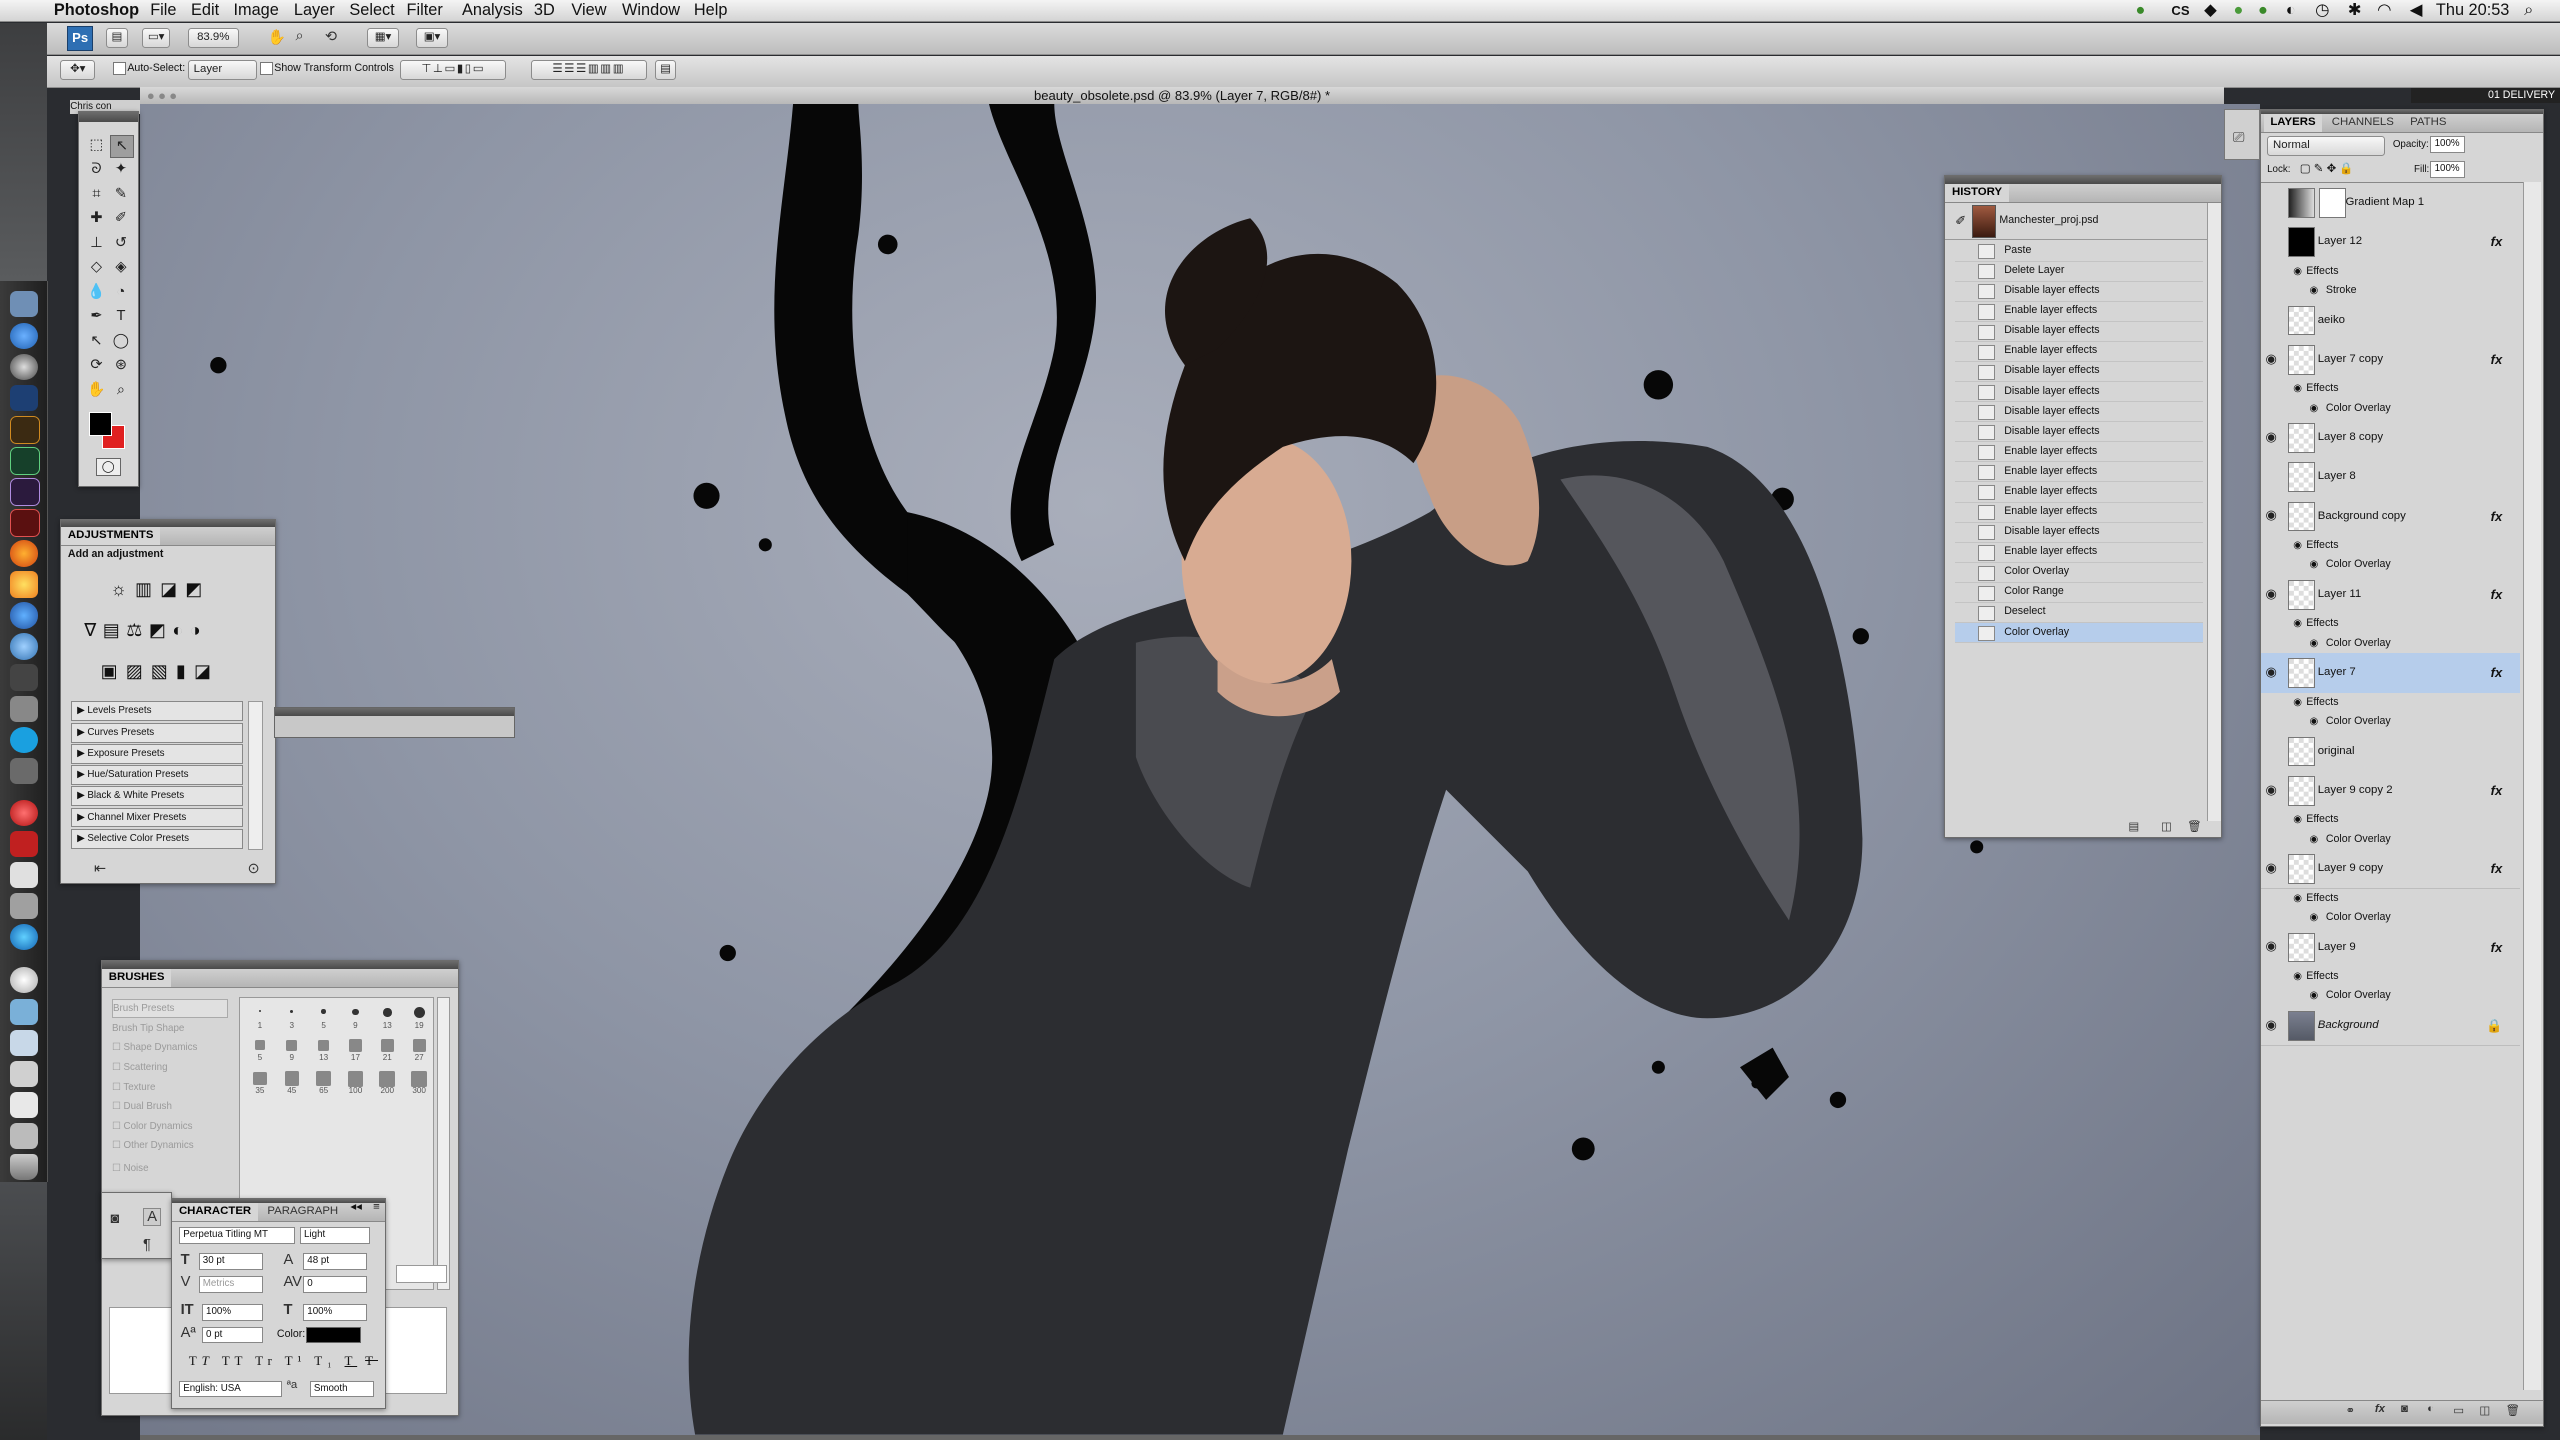 This screenshot has width=2560, height=1440. What do you see at coordinates (96, 10) in the screenshot?
I see `menu-app-photoshop: Photoshop` at bounding box center [96, 10].